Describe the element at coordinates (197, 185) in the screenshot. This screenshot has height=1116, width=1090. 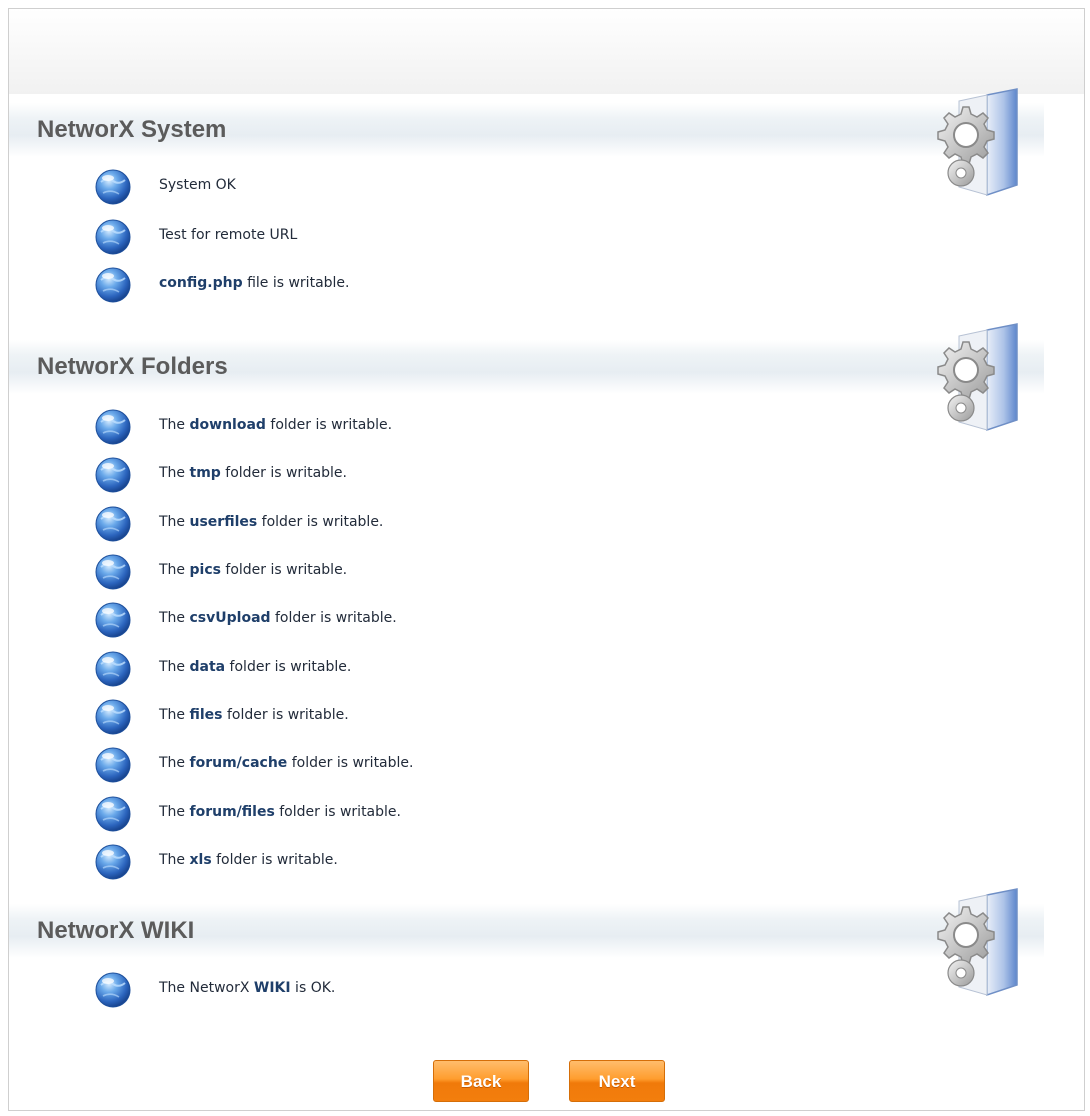
I see `item-text: System OK` at that location.